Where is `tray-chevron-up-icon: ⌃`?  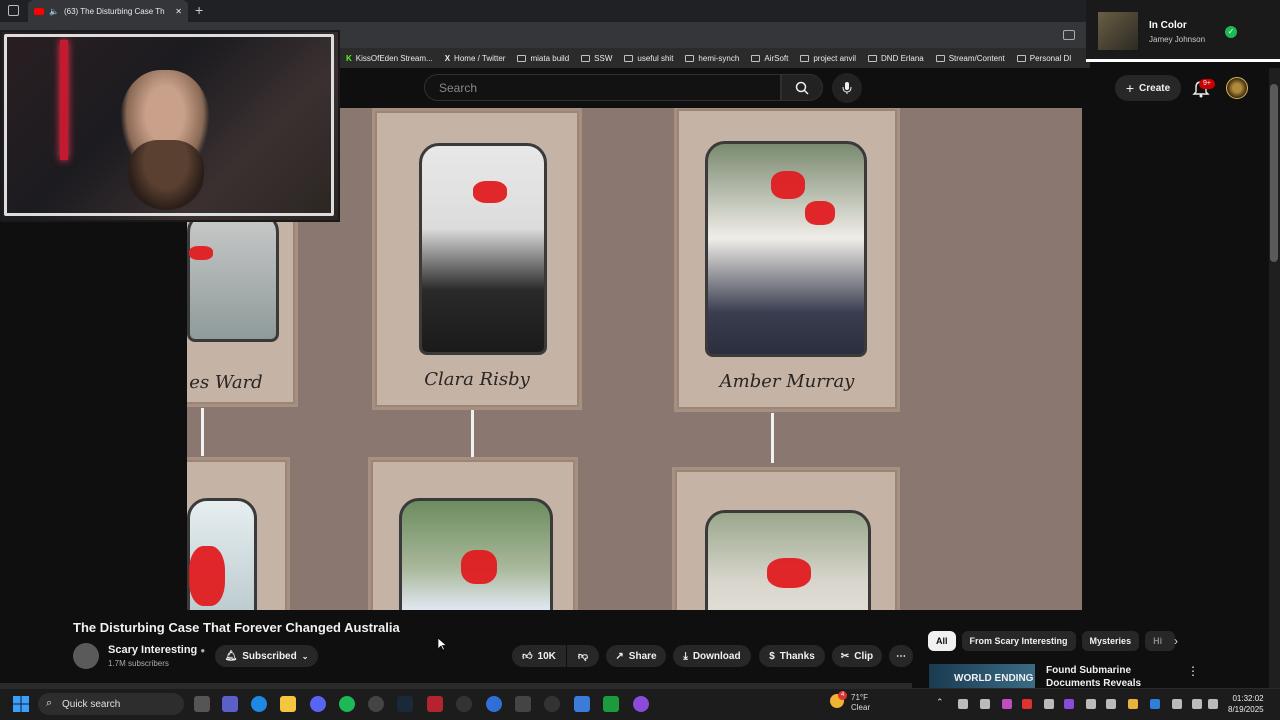 tray-chevron-up-icon: ⌃ is located at coordinates (940, 702).